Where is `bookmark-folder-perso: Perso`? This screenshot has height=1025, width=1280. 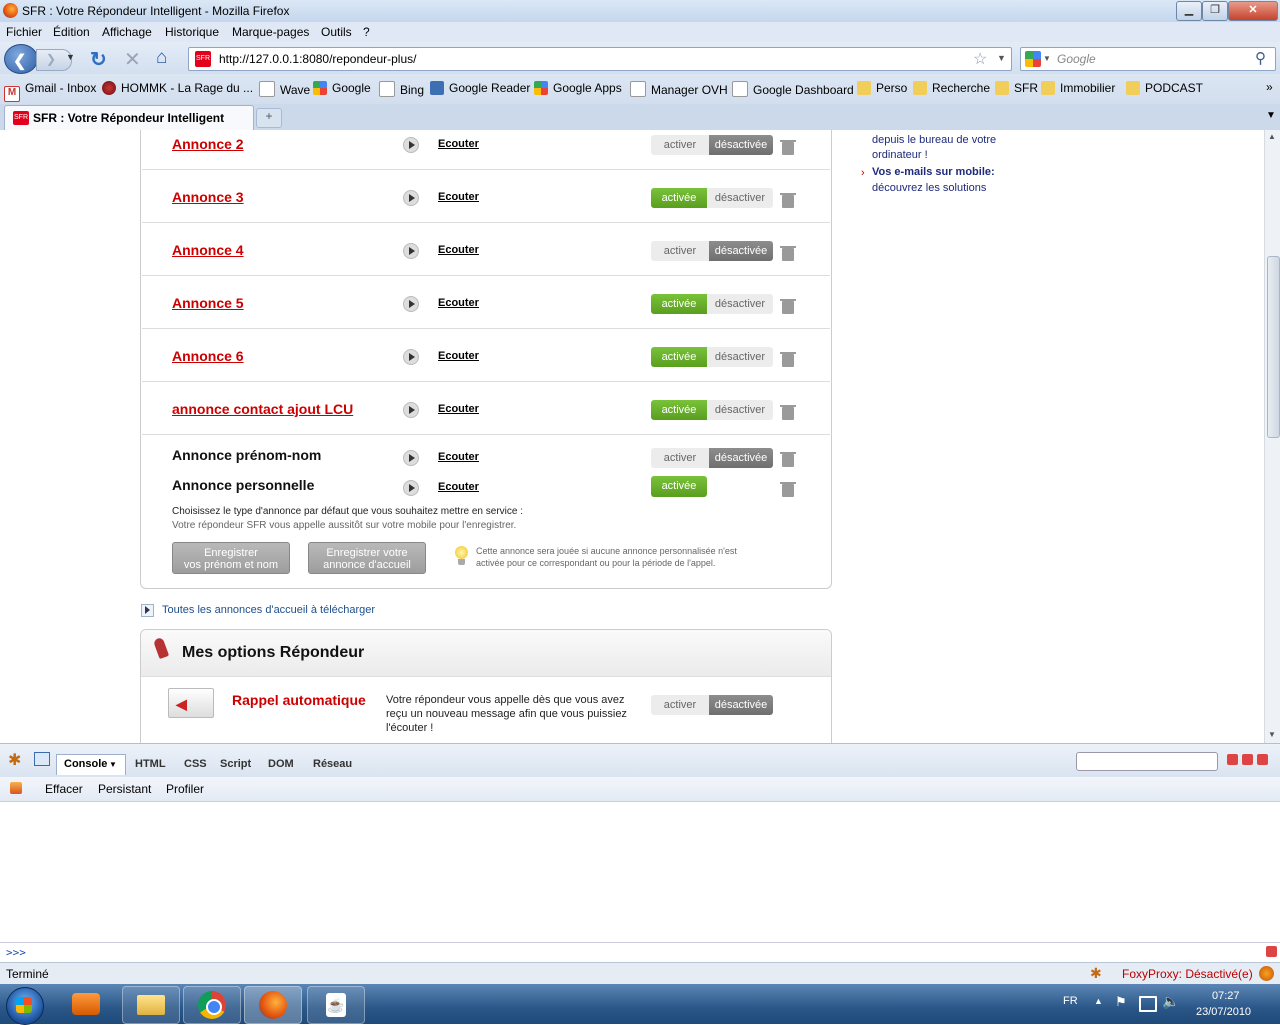
bookmark-folder-perso: Perso is located at coordinates (882, 88).